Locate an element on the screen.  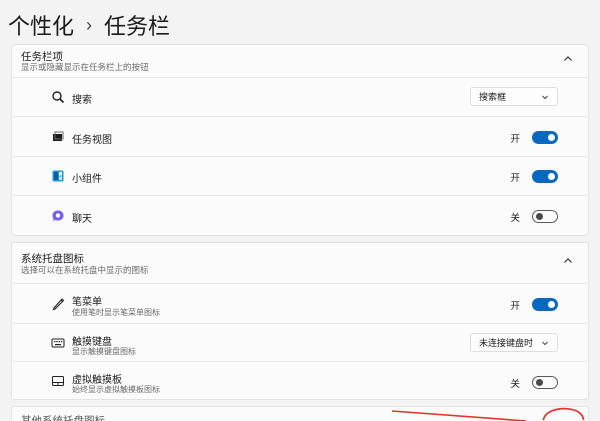
chat-toggle is located at coordinates (545, 216).